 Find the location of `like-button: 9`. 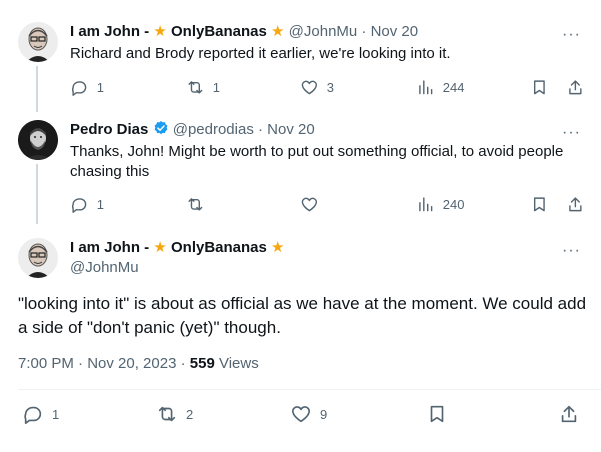

like-button: 9 is located at coordinates (308, 414).